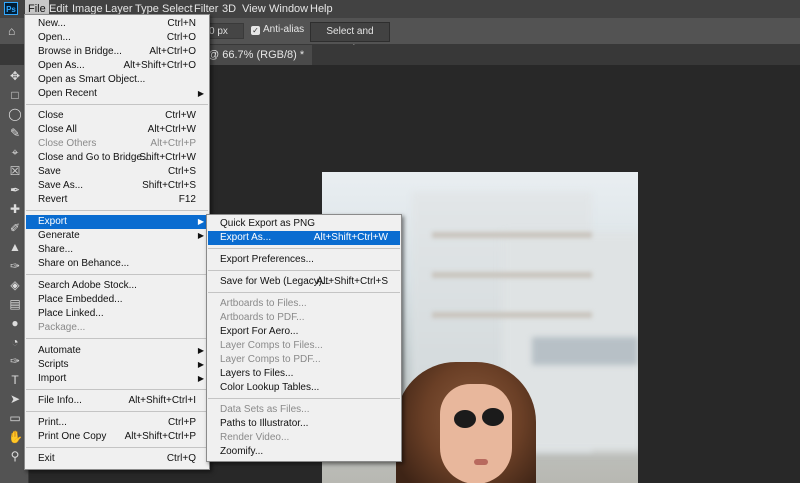  What do you see at coordinates (15, 361) in the screenshot?
I see `pen-icon: ✑` at bounding box center [15, 361].